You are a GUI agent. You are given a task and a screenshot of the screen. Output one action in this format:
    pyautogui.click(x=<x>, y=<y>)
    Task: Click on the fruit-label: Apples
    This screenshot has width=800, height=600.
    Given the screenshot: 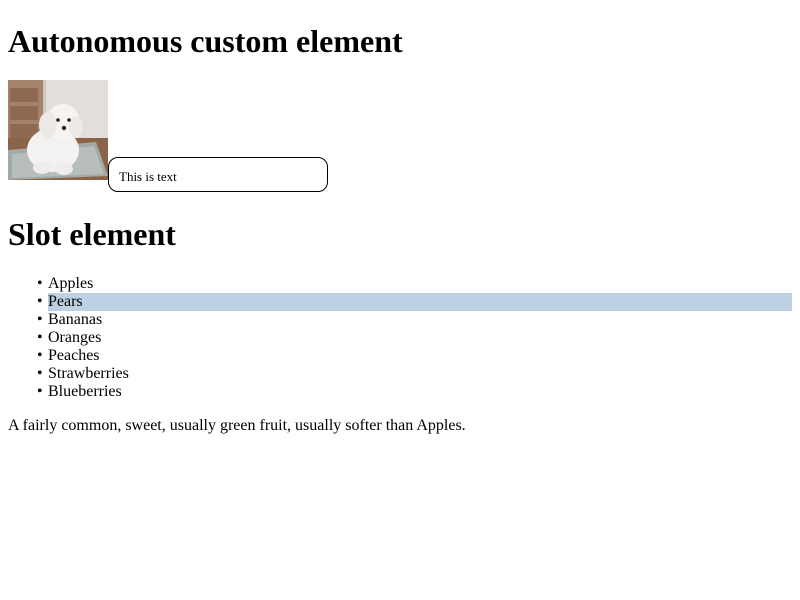 What is the action you would take?
    pyautogui.click(x=71, y=283)
    